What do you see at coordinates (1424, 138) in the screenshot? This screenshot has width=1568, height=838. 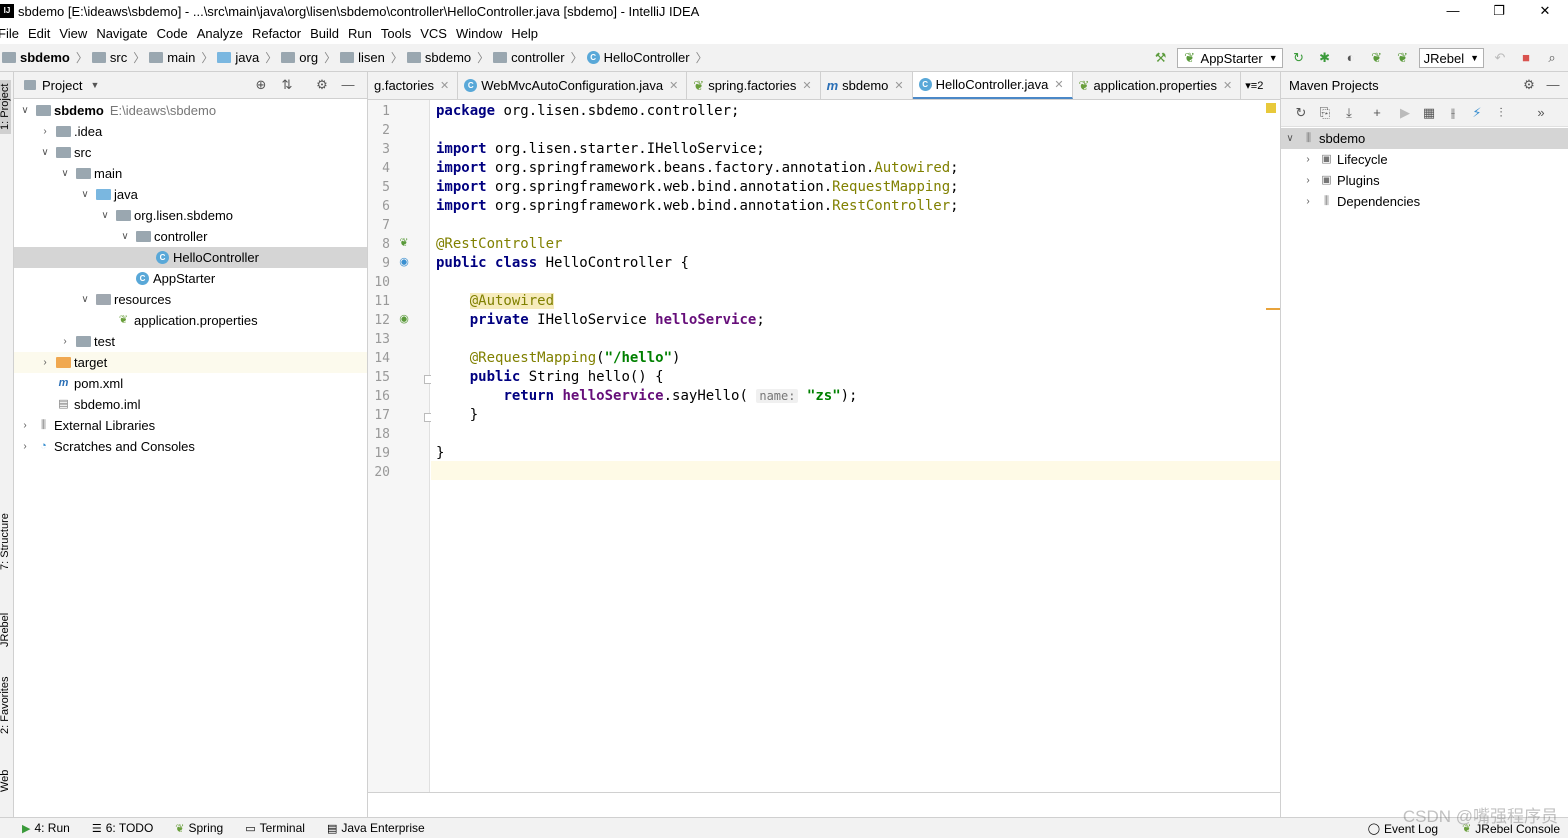 I see `maven-item-sbdemo: ∨ ⫼ sbdemo` at bounding box center [1424, 138].